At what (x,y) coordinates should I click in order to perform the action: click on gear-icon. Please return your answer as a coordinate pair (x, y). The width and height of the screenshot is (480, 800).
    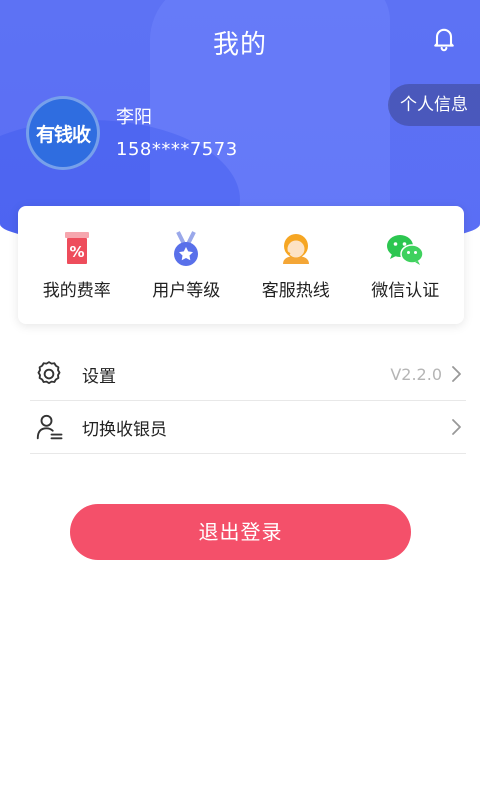
    Looking at the image, I should click on (49, 373).